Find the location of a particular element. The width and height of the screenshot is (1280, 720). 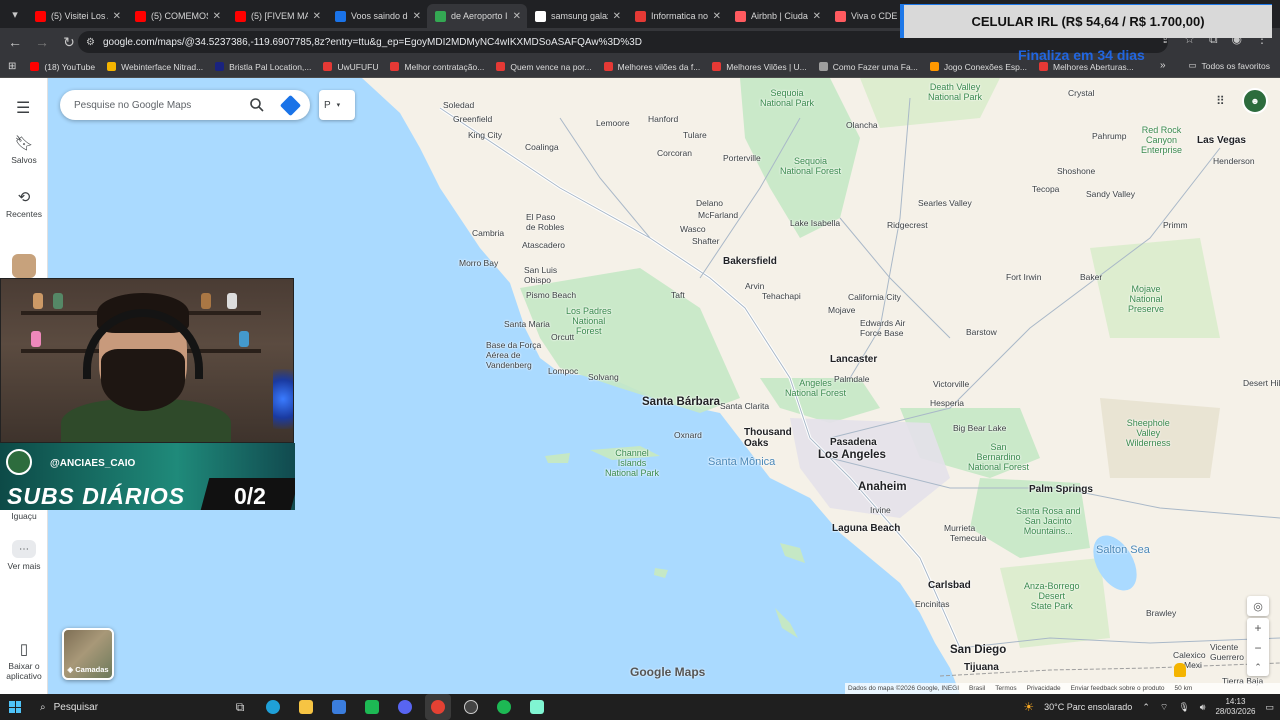

map-place-label: Corcoran is located at coordinates (674, 153).